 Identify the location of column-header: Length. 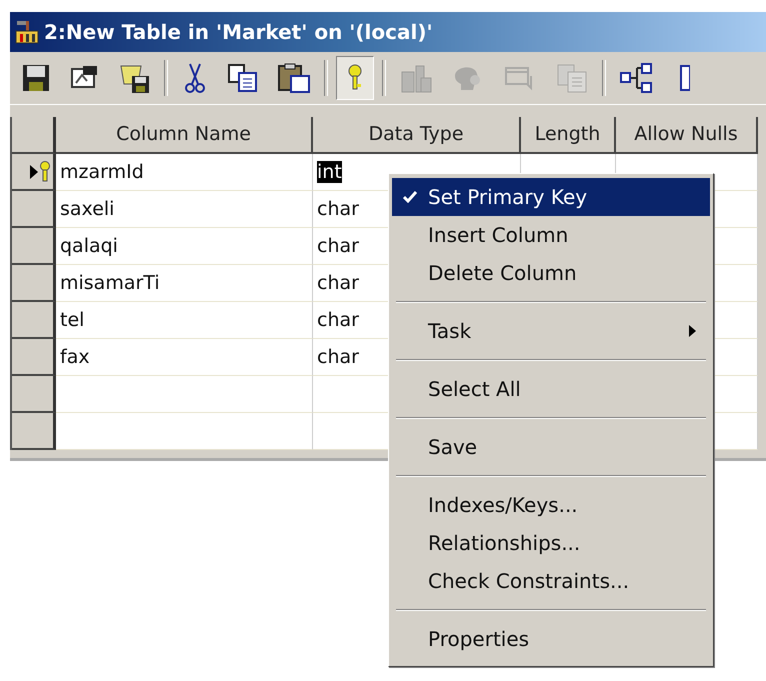
(568, 135).